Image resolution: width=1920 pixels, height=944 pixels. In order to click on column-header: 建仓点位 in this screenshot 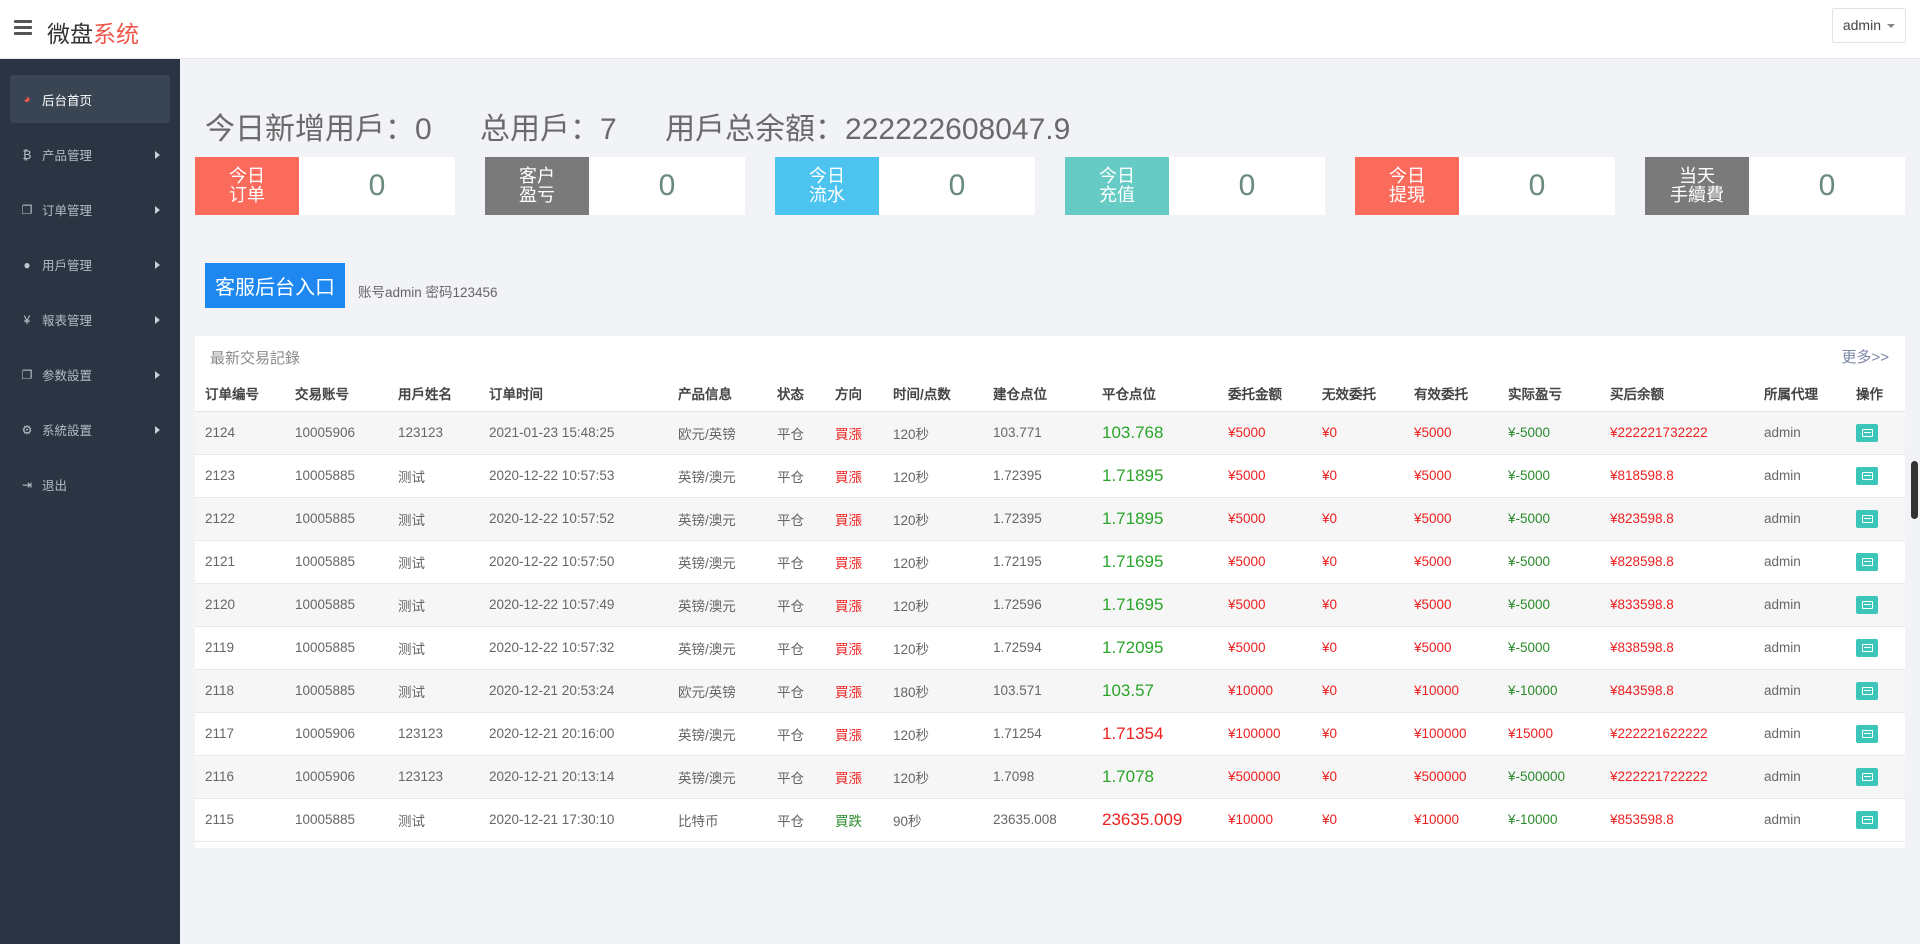, I will do `click(1037, 393)`.